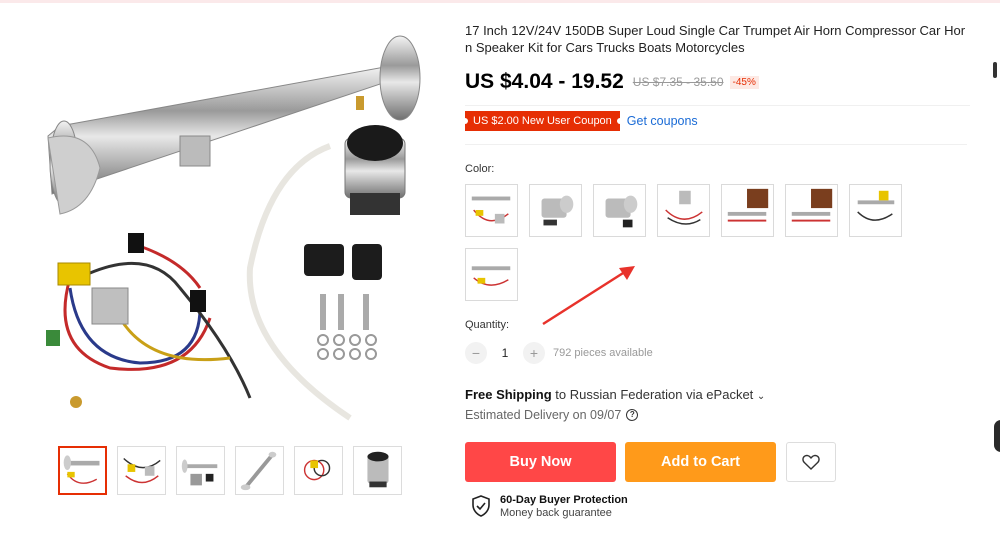 This screenshot has width=1000, height=539. I want to click on pieces-available: 792 pieces available, so click(603, 353).